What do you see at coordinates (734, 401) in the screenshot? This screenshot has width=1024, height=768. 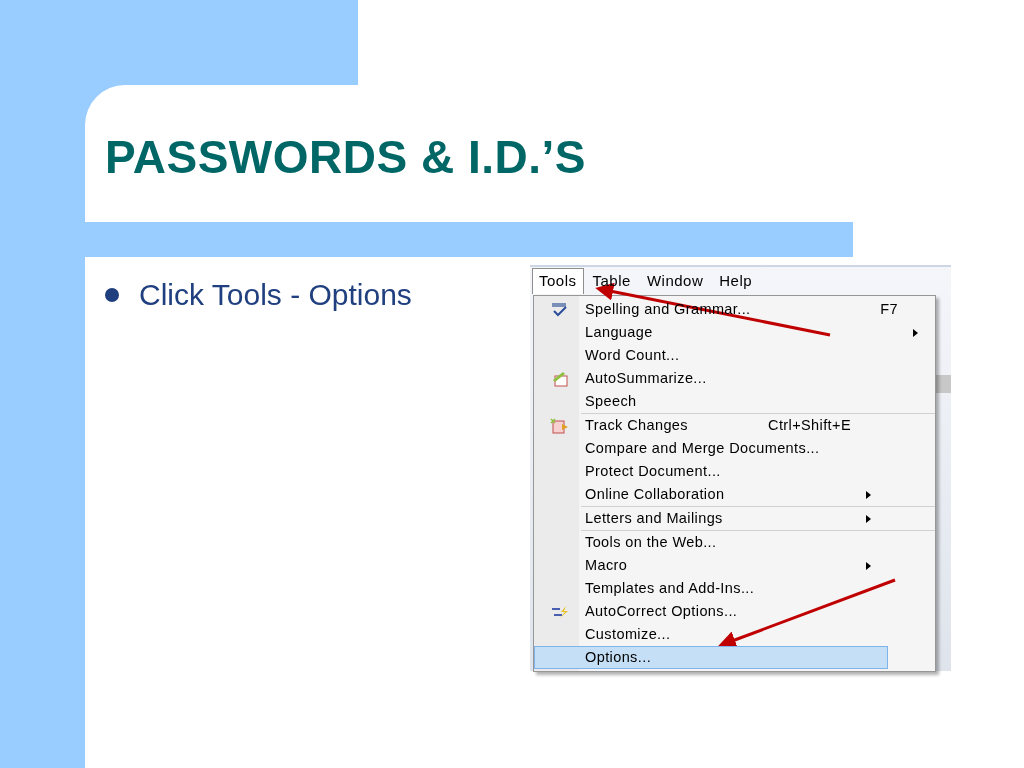 I see `menu-item: Speech` at bounding box center [734, 401].